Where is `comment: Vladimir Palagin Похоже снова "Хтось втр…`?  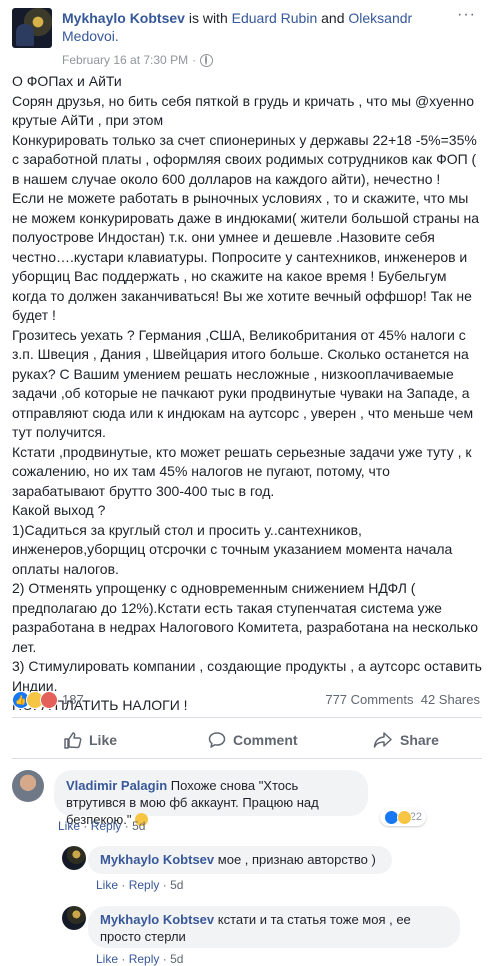
comment: Vladimir Palagin Похоже снова "Хтось втр… is located at coordinates (247, 805).